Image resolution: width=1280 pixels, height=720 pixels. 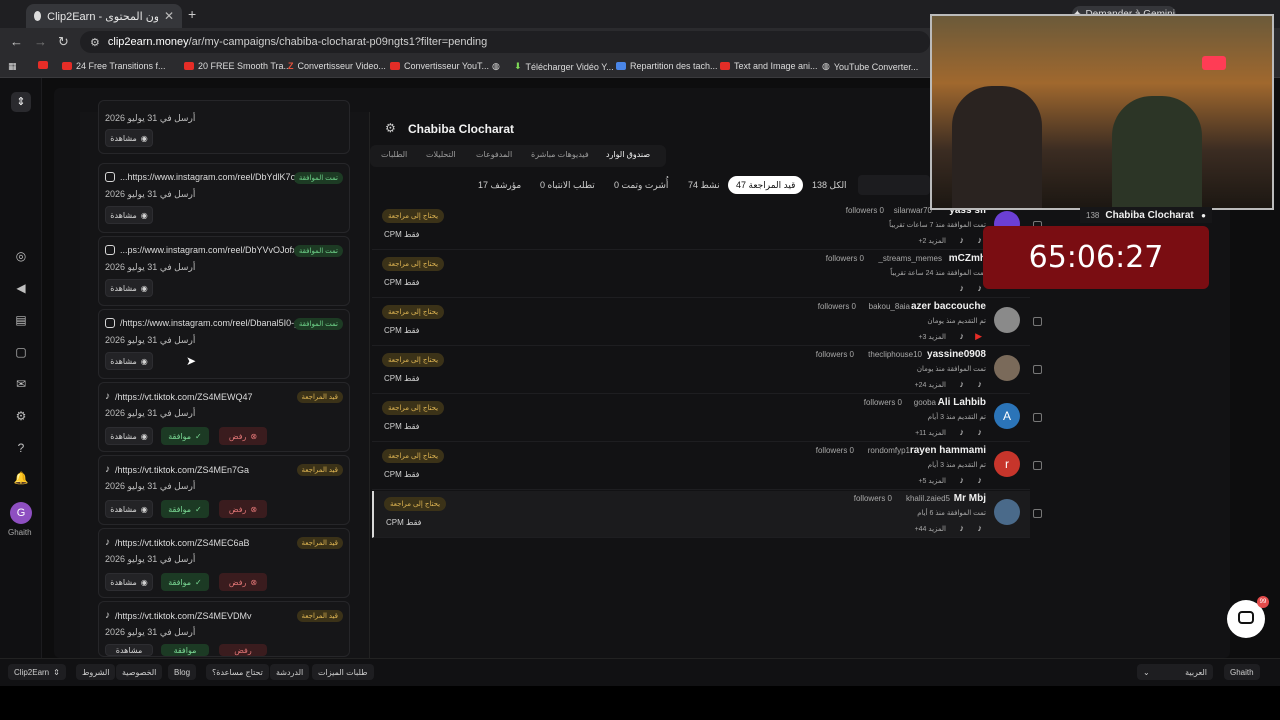 What do you see at coordinates (956, 465) in the screenshot?
I see `creator-meta: تم التقديم منذ 3 أيام` at bounding box center [956, 465].